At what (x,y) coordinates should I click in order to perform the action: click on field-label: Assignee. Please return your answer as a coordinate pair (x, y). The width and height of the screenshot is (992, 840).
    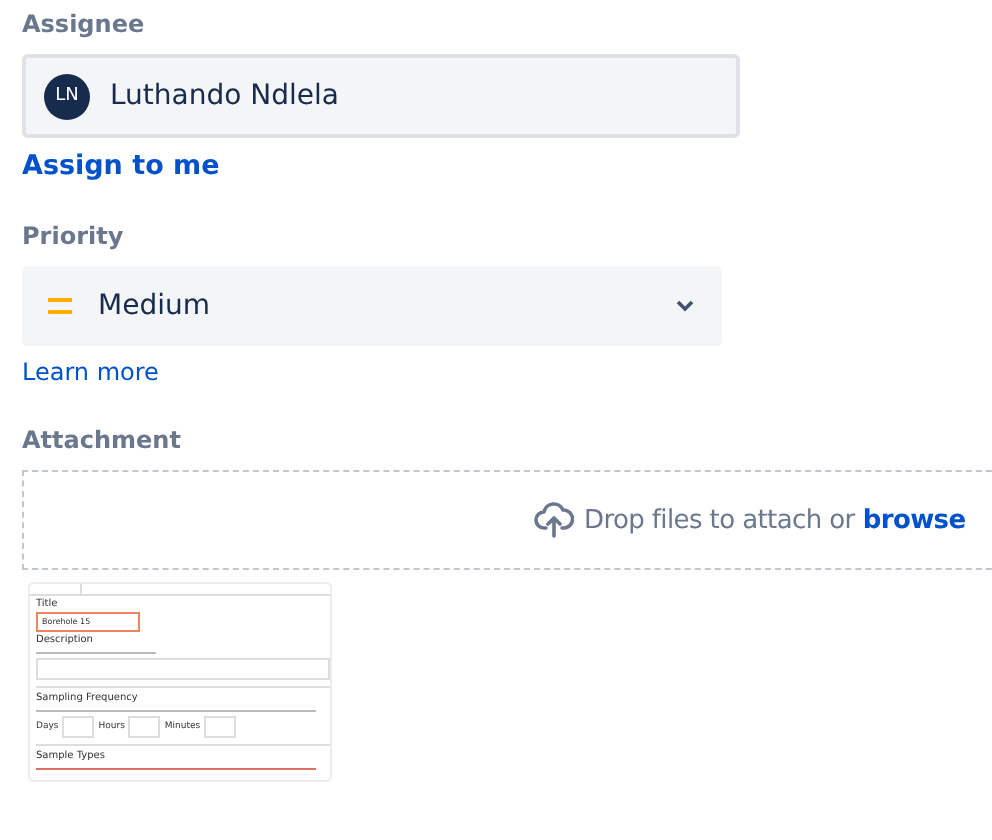
    Looking at the image, I should click on (84, 26).